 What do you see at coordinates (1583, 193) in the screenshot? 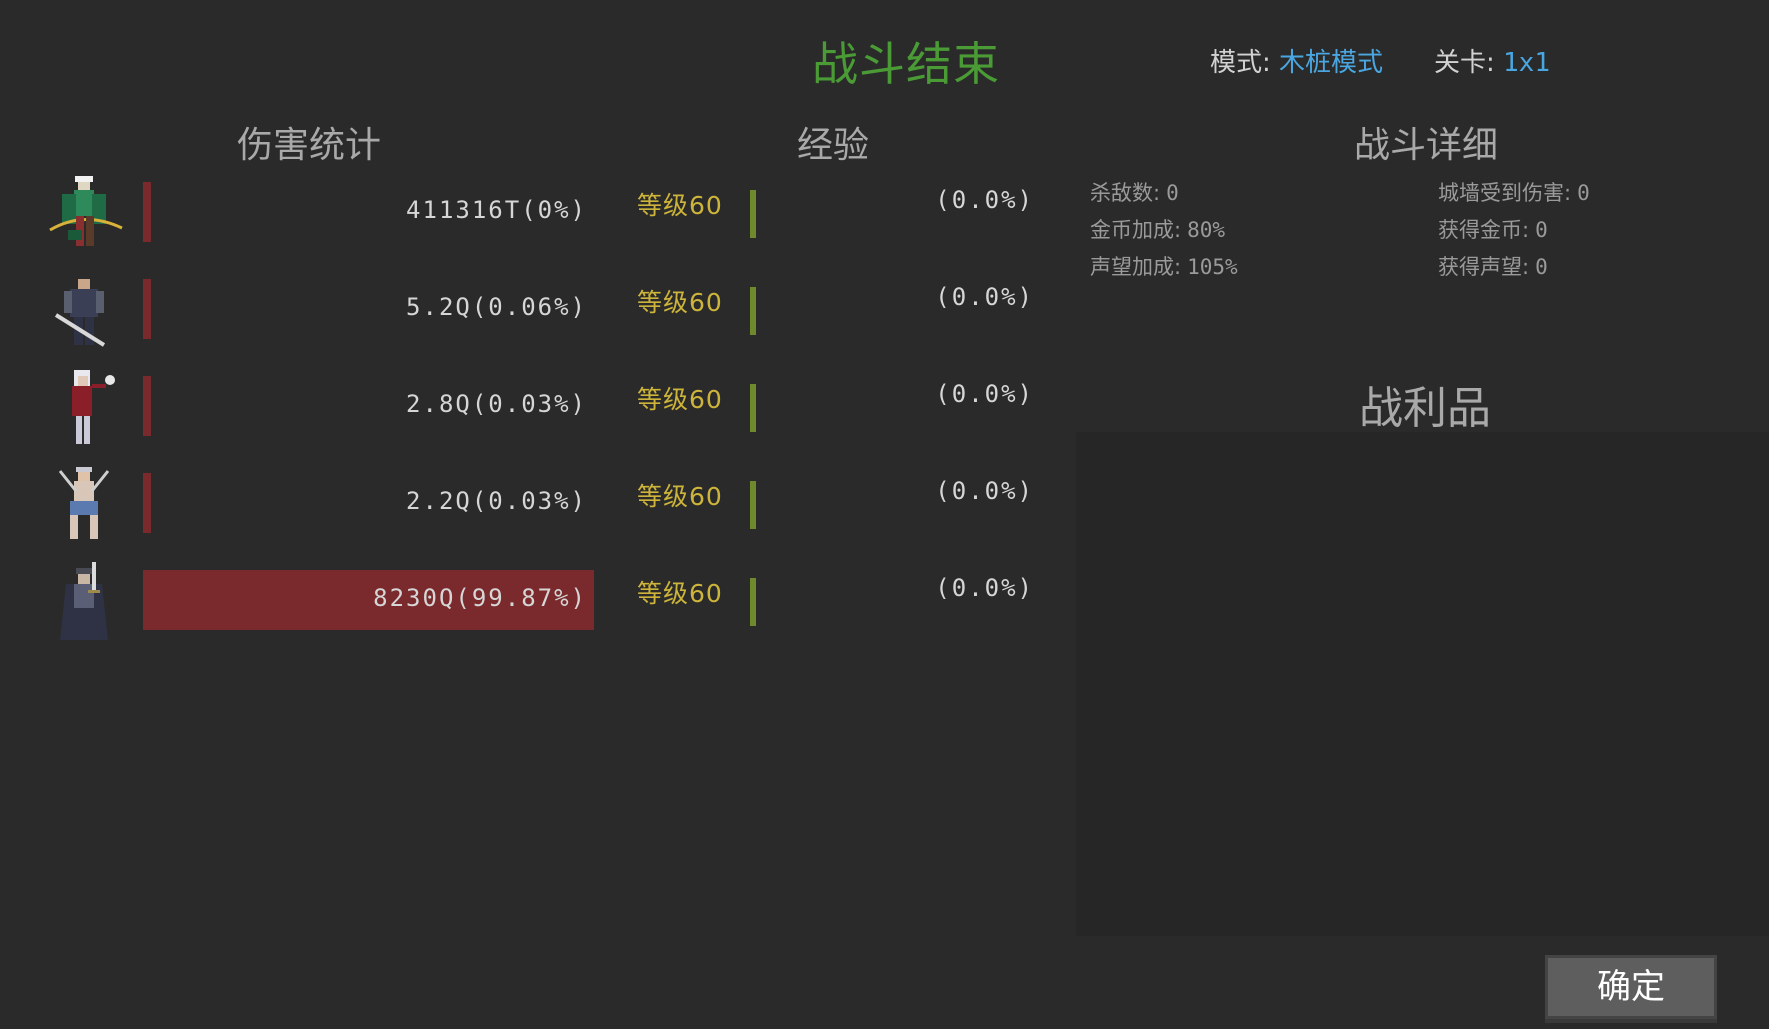
I see `wall-damage-value: 0` at bounding box center [1583, 193].